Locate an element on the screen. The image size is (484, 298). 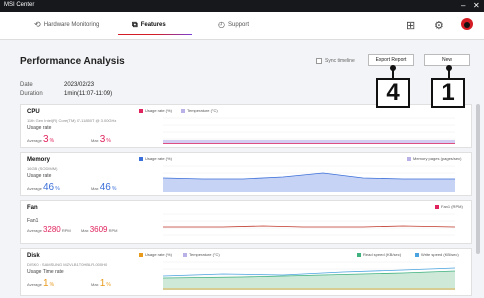
max-value: 3 is located at coordinates (102, 139).